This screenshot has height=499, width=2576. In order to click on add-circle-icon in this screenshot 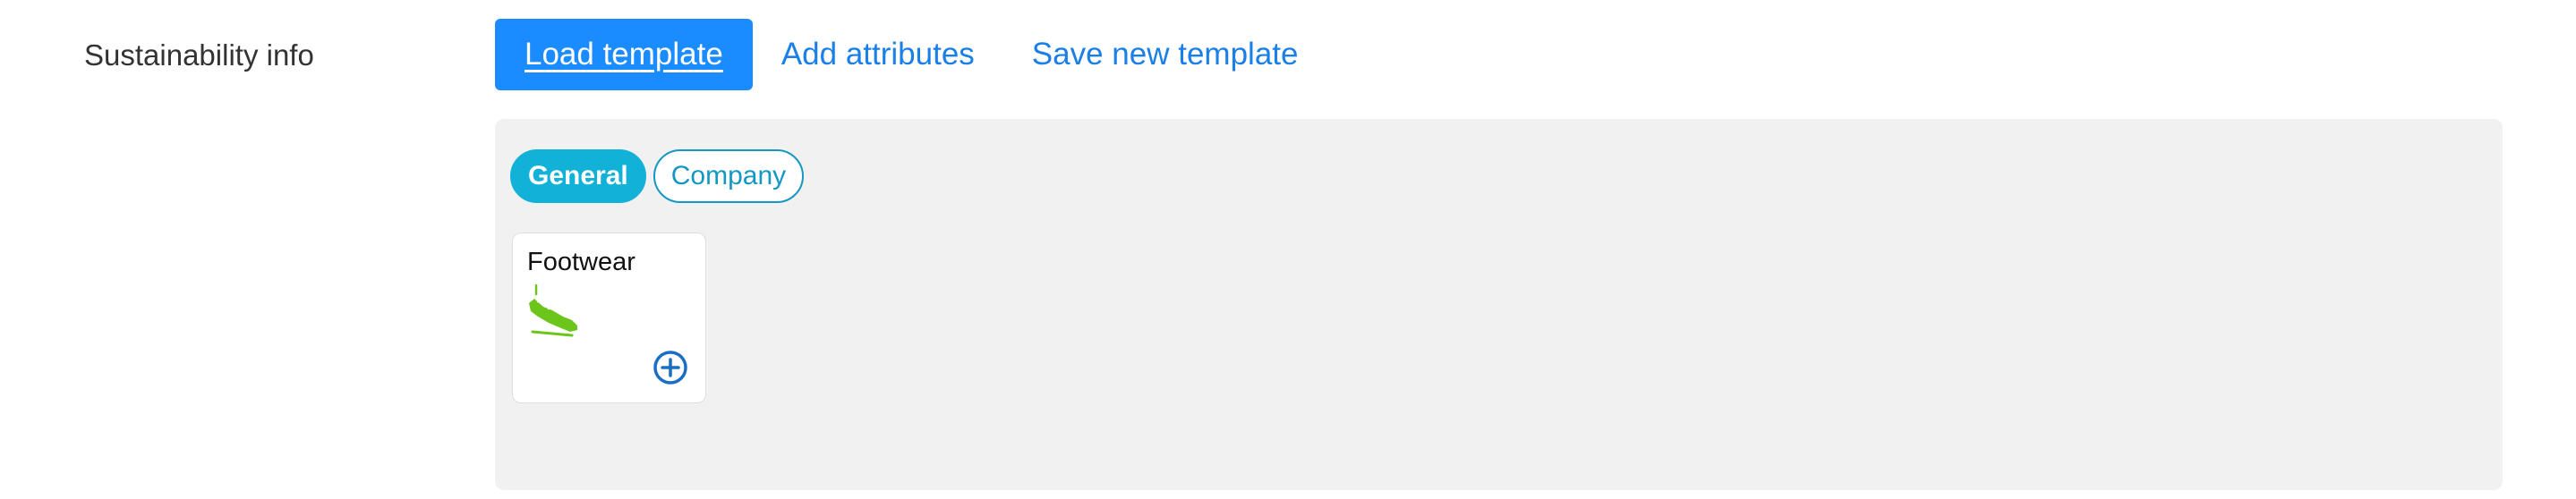, I will do `click(670, 367)`.